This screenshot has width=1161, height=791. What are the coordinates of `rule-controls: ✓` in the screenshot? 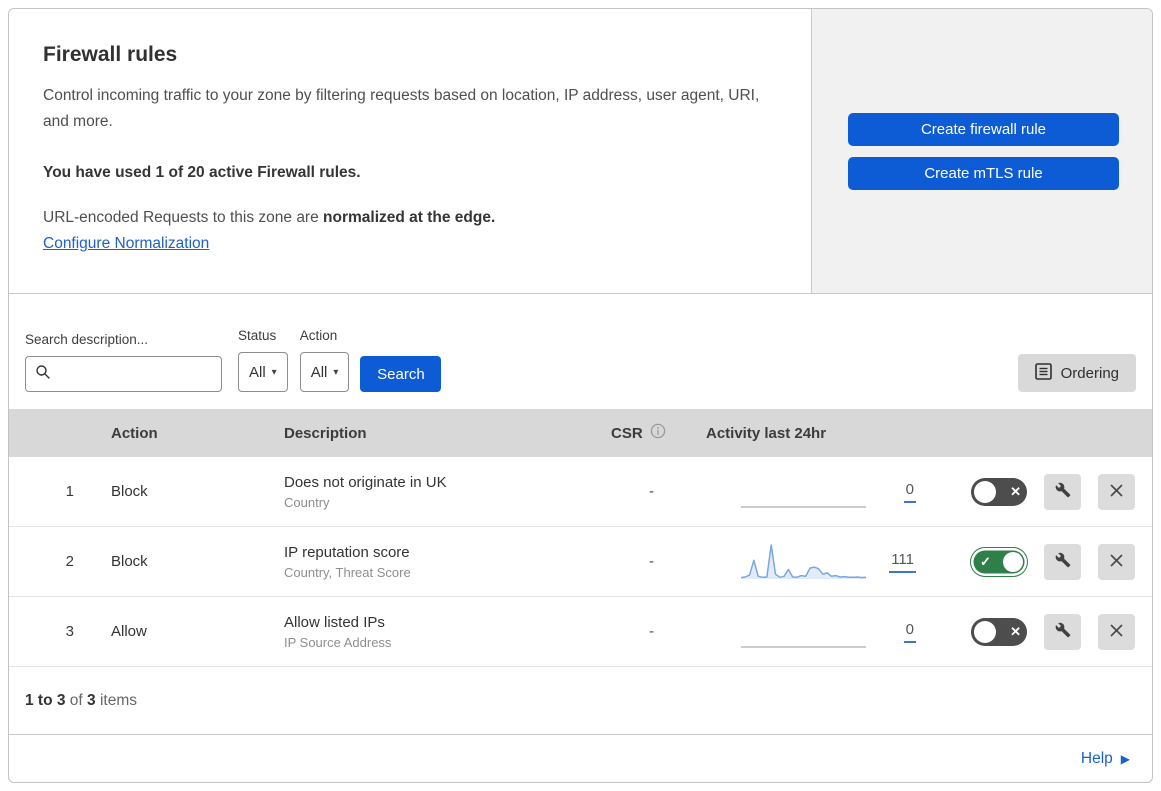 It's located at (1055, 561).